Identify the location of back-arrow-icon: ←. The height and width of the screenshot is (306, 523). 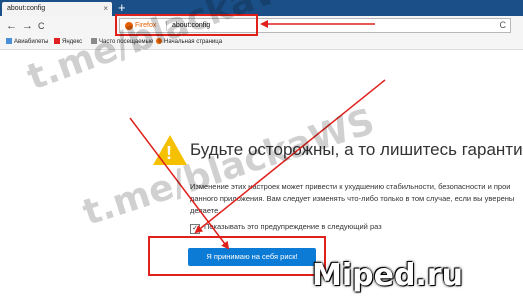
(11, 26).